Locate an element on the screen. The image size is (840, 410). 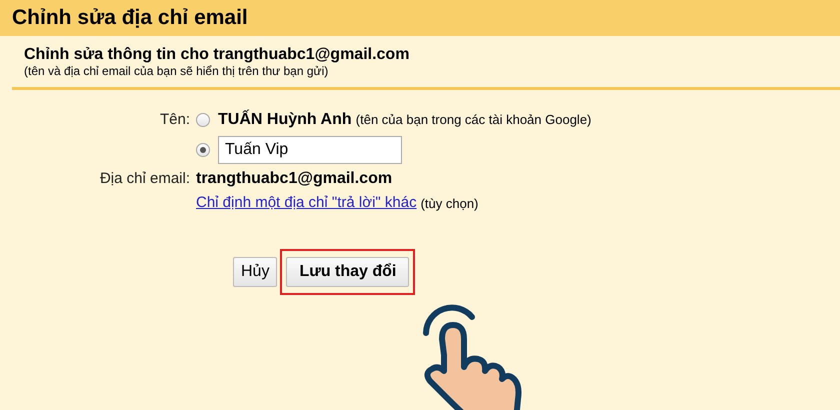
page-title: Chỉnh sửa địa chỉ email is located at coordinates (130, 18).